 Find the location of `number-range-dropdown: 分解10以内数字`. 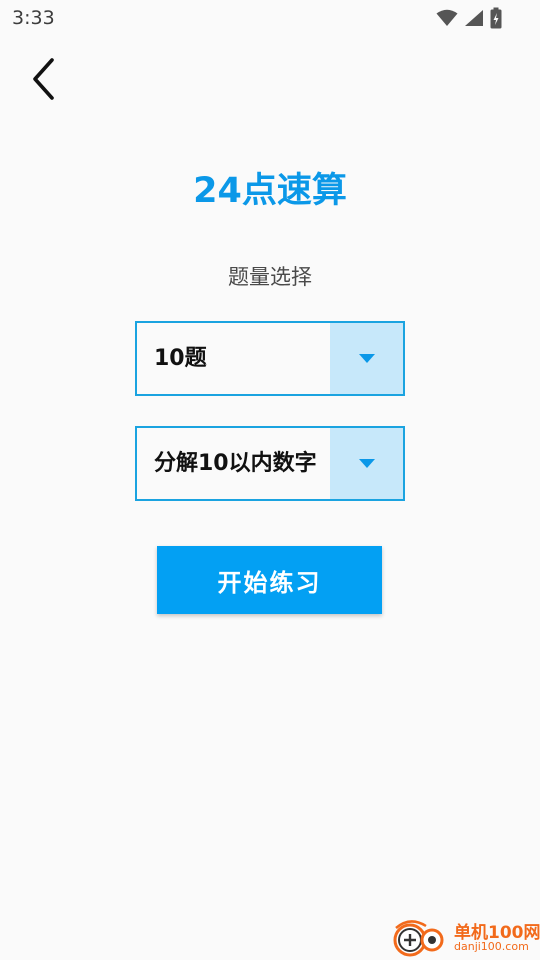

number-range-dropdown: 分解10以内数字 is located at coordinates (270, 463).